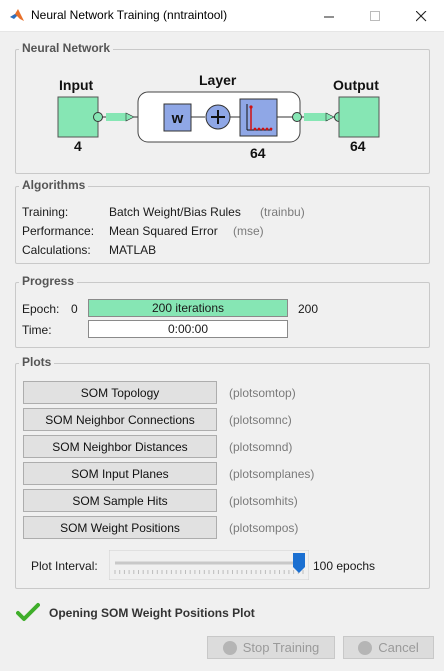  I want to click on input-node-icon, so click(98, 117).